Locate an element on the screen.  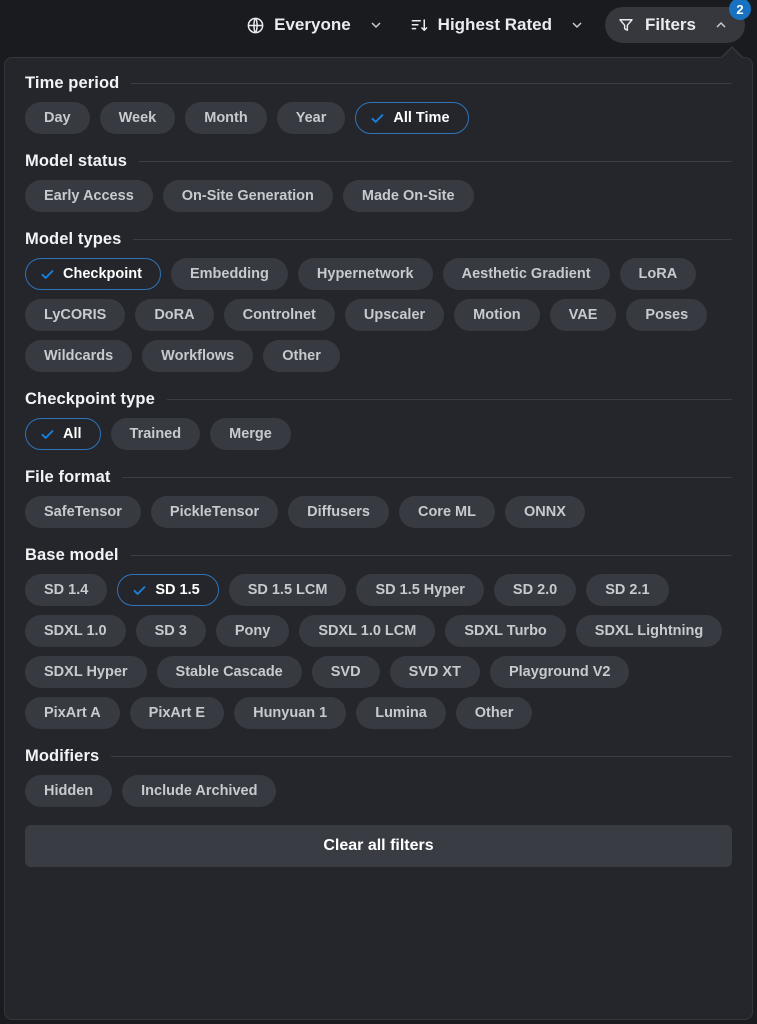
filter-chip-label: PixArt E is located at coordinates (177, 712).